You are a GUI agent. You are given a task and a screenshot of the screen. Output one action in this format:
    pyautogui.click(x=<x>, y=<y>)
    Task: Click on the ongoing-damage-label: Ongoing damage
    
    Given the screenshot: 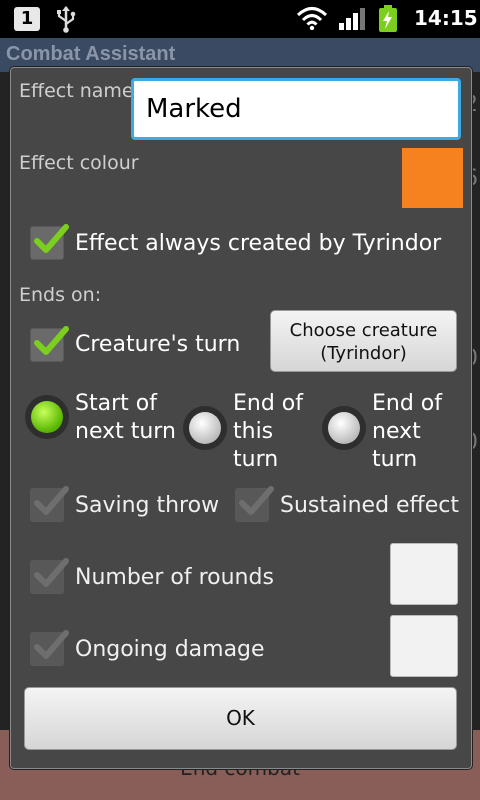 What is the action you would take?
    pyautogui.click(x=170, y=649)
    